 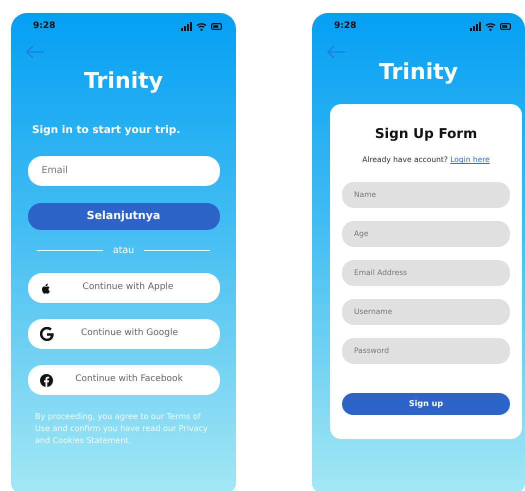 What do you see at coordinates (426, 403) in the screenshot?
I see `sign-up-button: Sign up` at bounding box center [426, 403].